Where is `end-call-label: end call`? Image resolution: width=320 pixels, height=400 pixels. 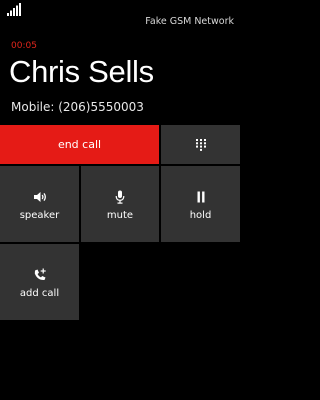
end-call-label: end call is located at coordinates (79, 144).